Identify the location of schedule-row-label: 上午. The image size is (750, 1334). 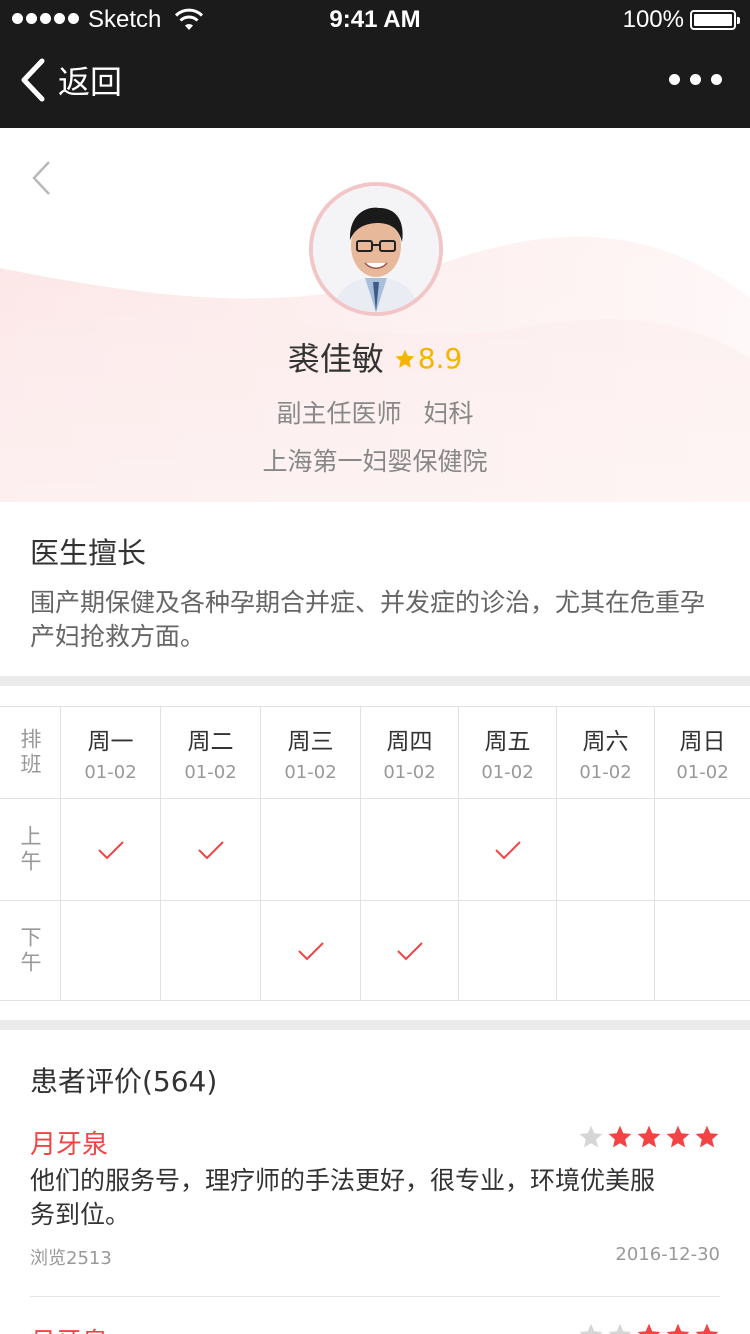
(30, 850).